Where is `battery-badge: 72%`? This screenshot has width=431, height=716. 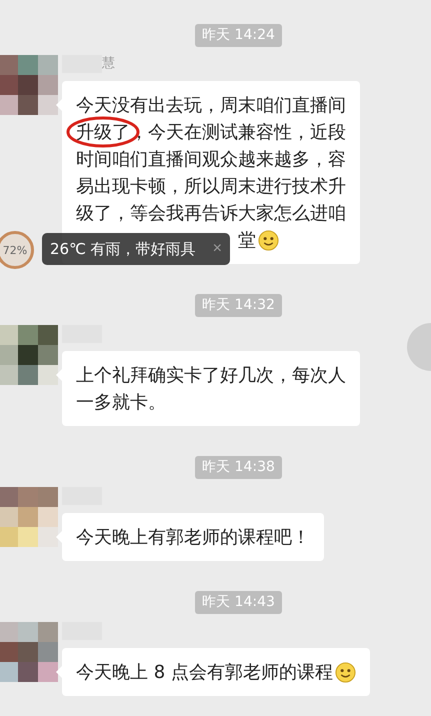
battery-badge: 72% is located at coordinates (17, 250).